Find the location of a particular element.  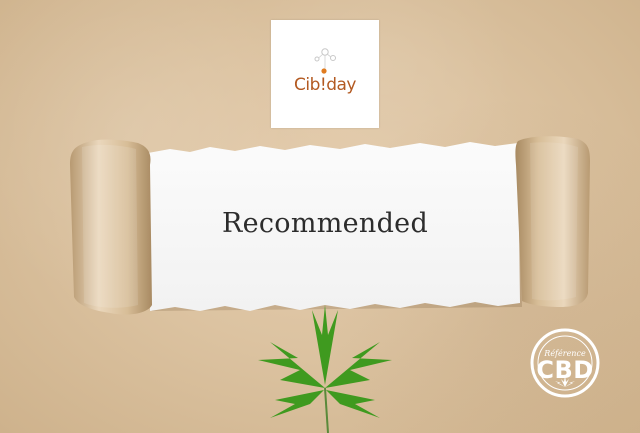

cannabis-leaf-icon is located at coordinates (325, 369).